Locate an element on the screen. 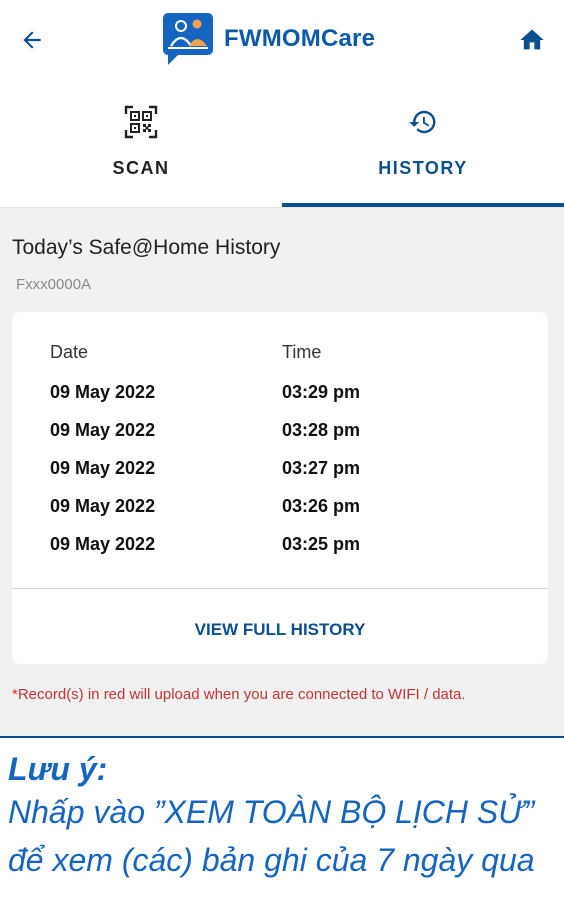 The width and height of the screenshot is (564, 924). section-title: Today’s Safe@Home History is located at coordinates (146, 247).